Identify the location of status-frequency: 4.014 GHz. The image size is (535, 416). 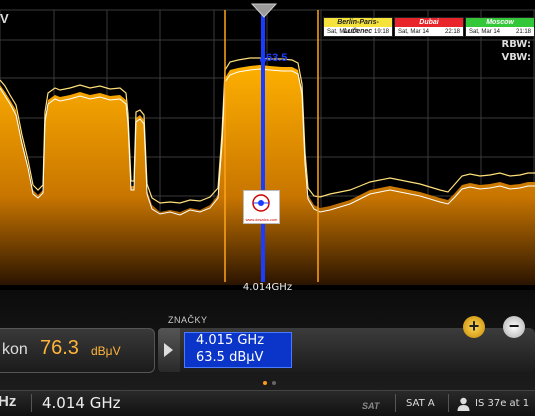
(81, 403).